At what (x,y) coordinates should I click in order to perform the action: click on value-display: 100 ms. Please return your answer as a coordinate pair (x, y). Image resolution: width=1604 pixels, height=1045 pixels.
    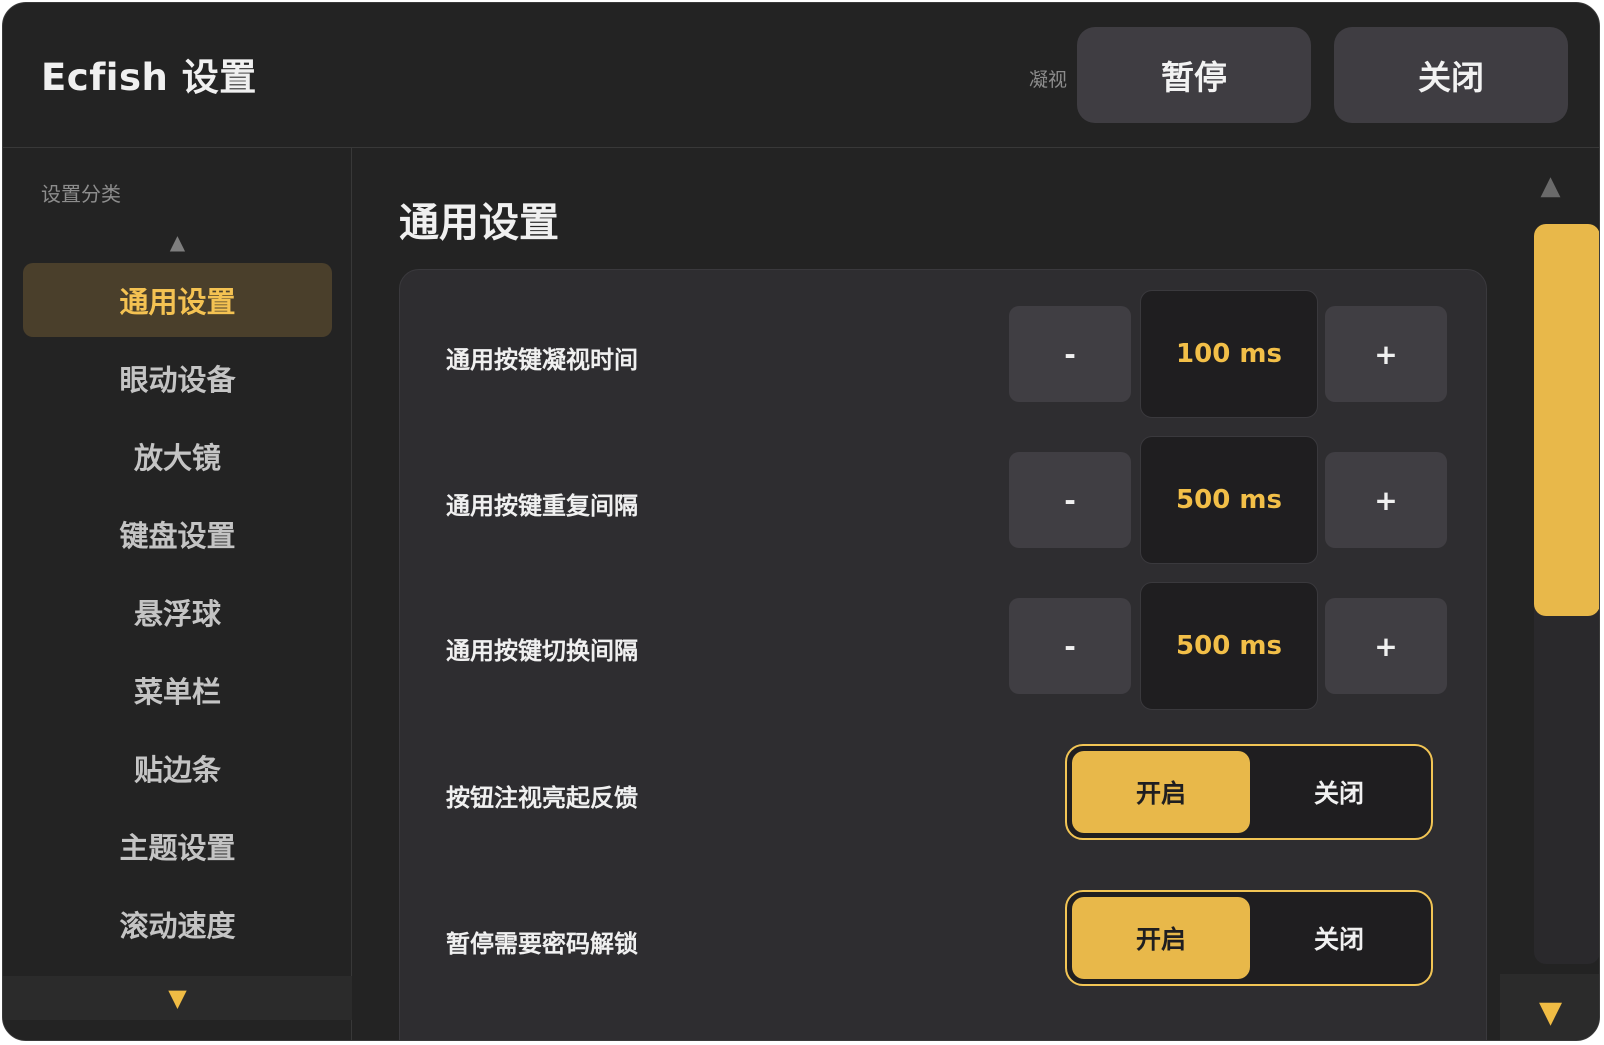
    Looking at the image, I should click on (1229, 354).